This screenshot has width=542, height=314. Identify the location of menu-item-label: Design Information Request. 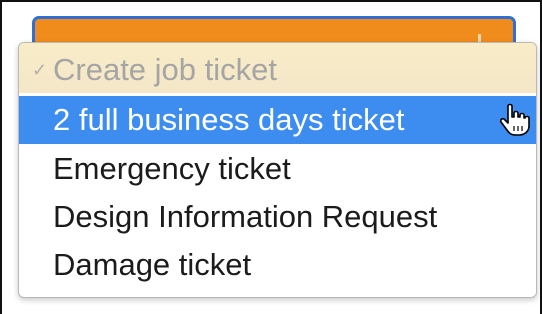
(245, 216).